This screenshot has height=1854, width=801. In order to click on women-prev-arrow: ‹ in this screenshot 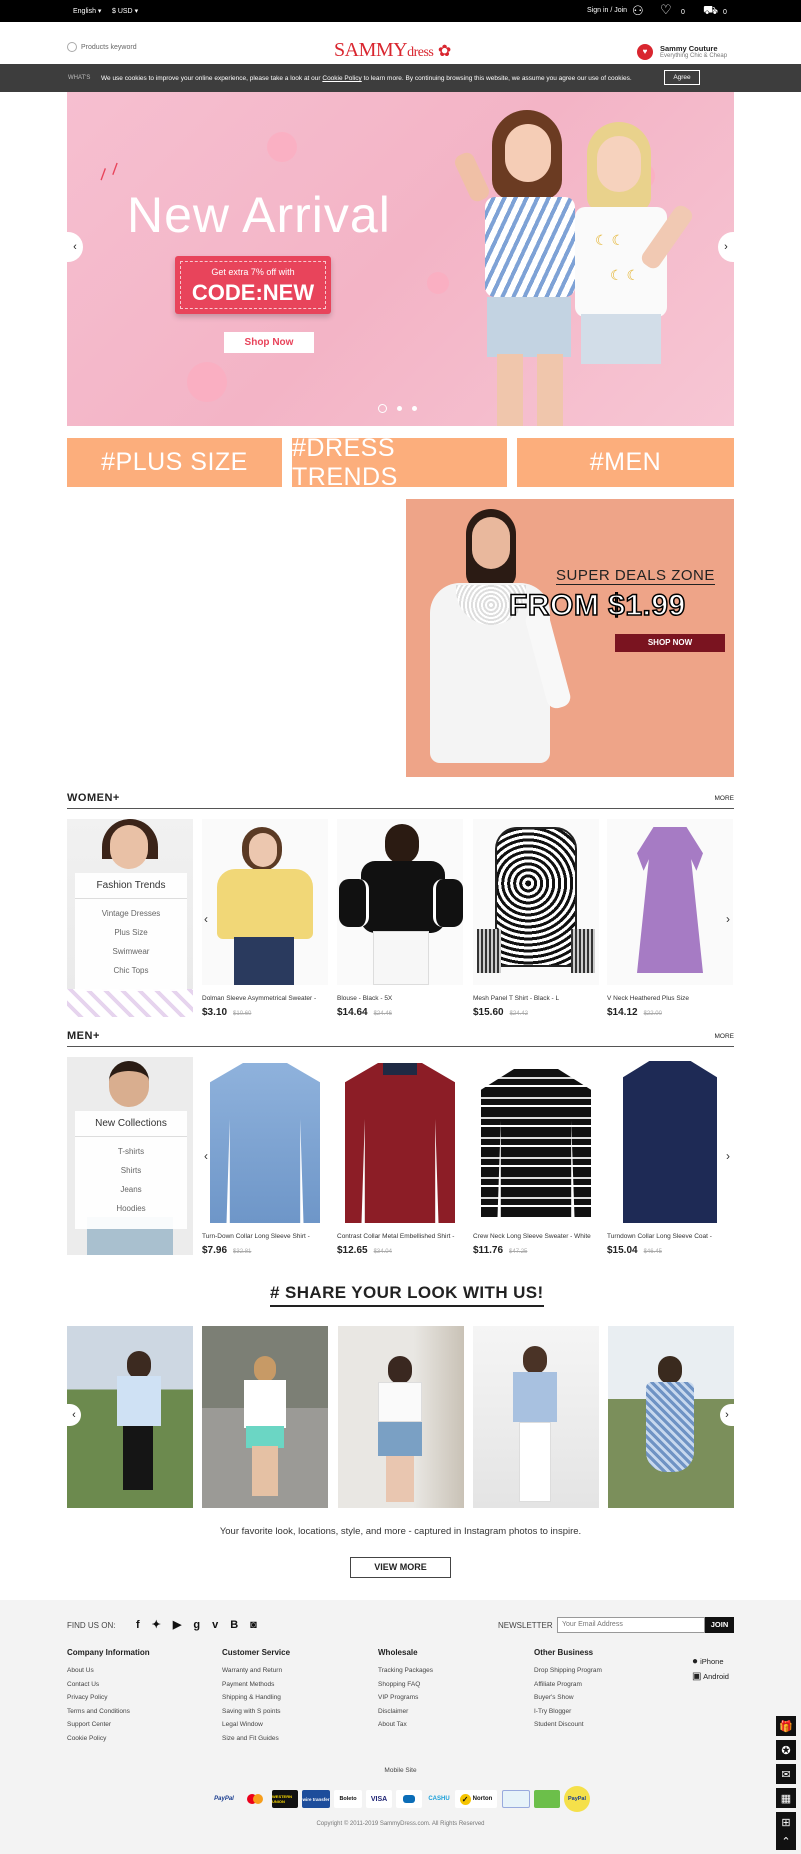, I will do `click(206, 919)`.